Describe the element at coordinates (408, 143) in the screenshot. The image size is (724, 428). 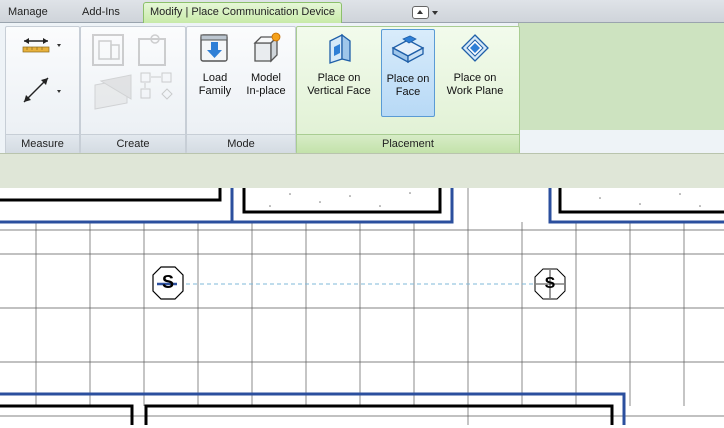
I see `panel-title-placement: Placement` at that location.